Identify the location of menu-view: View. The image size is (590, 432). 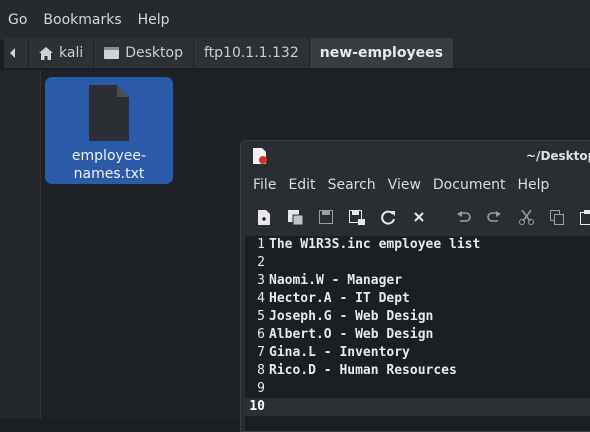
(404, 185).